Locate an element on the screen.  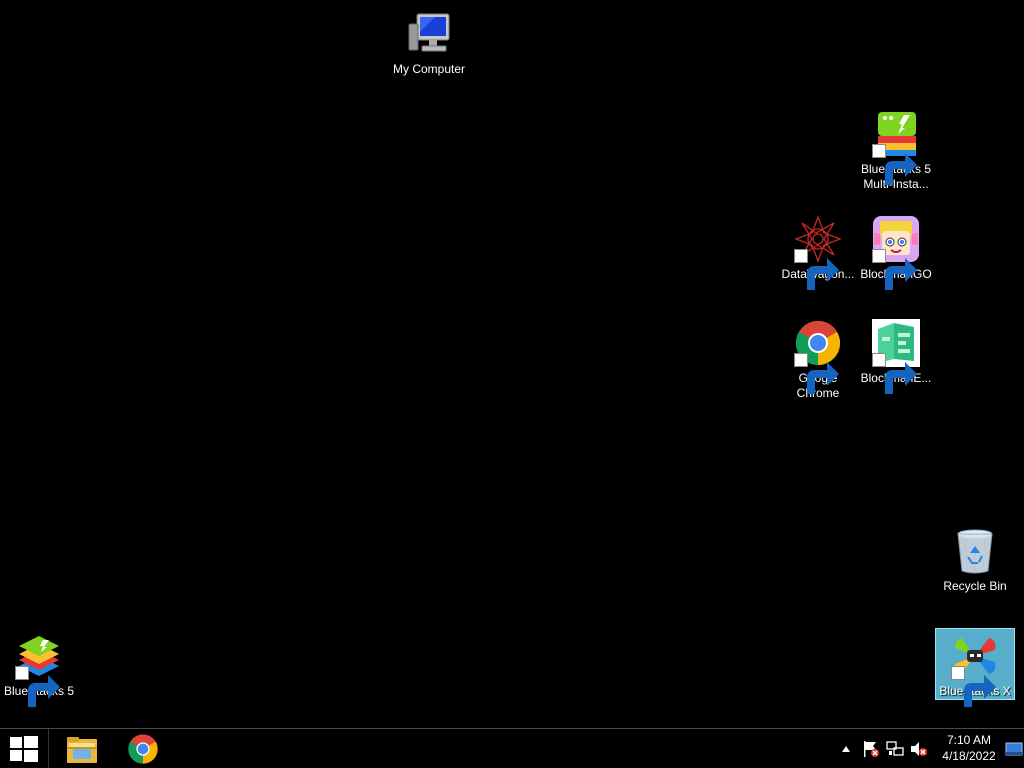
taskbar-chrome is located at coordinates (143, 748).